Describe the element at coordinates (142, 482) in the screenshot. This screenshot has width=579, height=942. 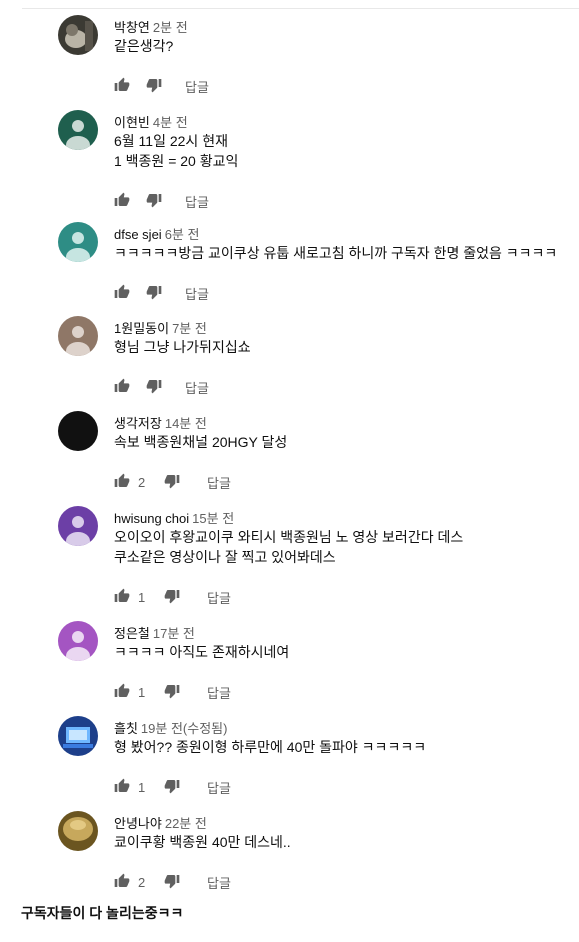
I see `like-count: 2` at that location.